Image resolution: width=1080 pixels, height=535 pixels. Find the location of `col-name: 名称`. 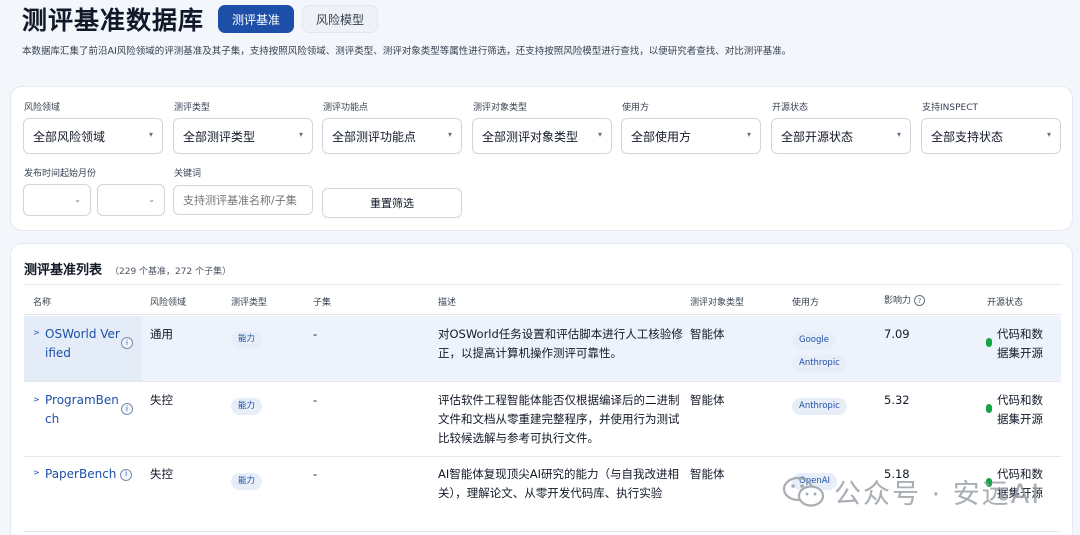

col-name: 名称 is located at coordinates (42, 301).